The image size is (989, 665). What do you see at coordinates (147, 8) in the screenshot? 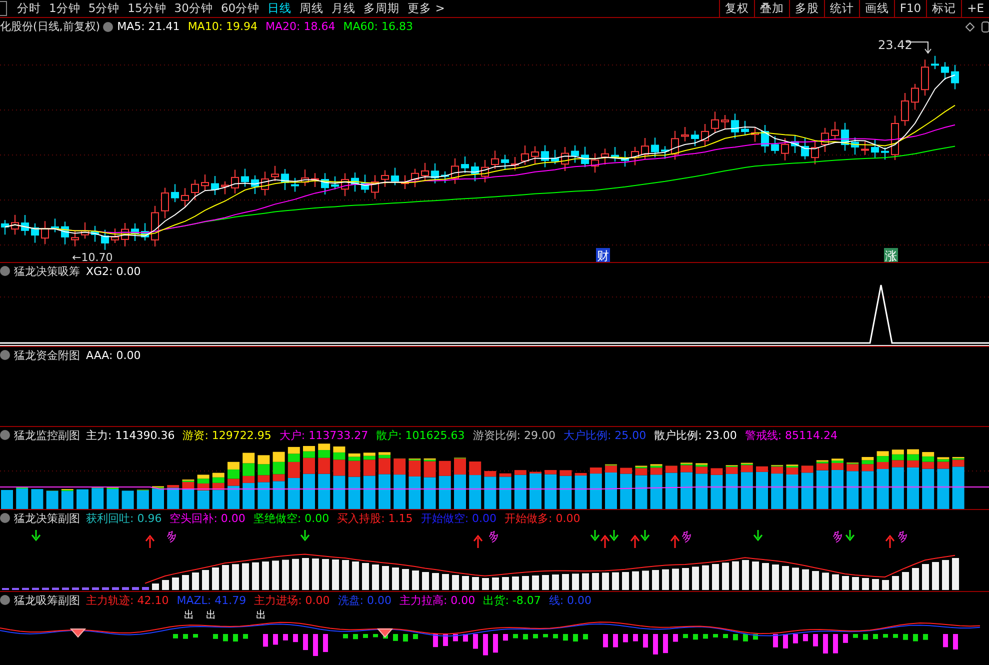
I see `period-tab: 15分钟` at bounding box center [147, 8].